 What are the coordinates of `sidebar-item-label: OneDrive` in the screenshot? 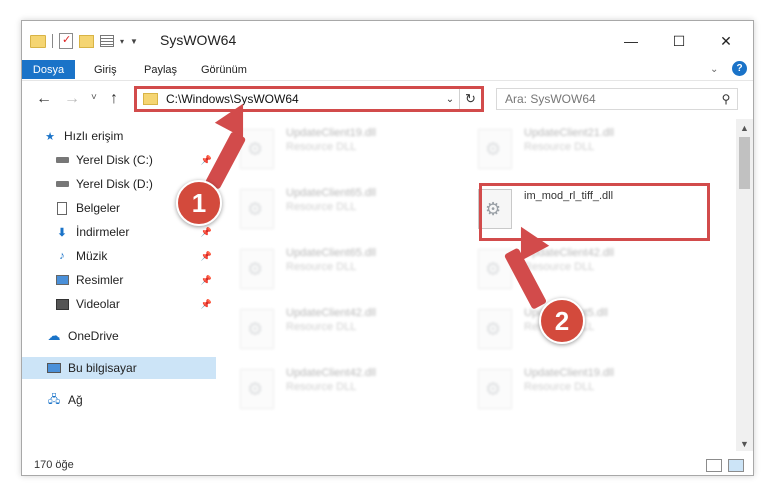 It's located at (93, 336).